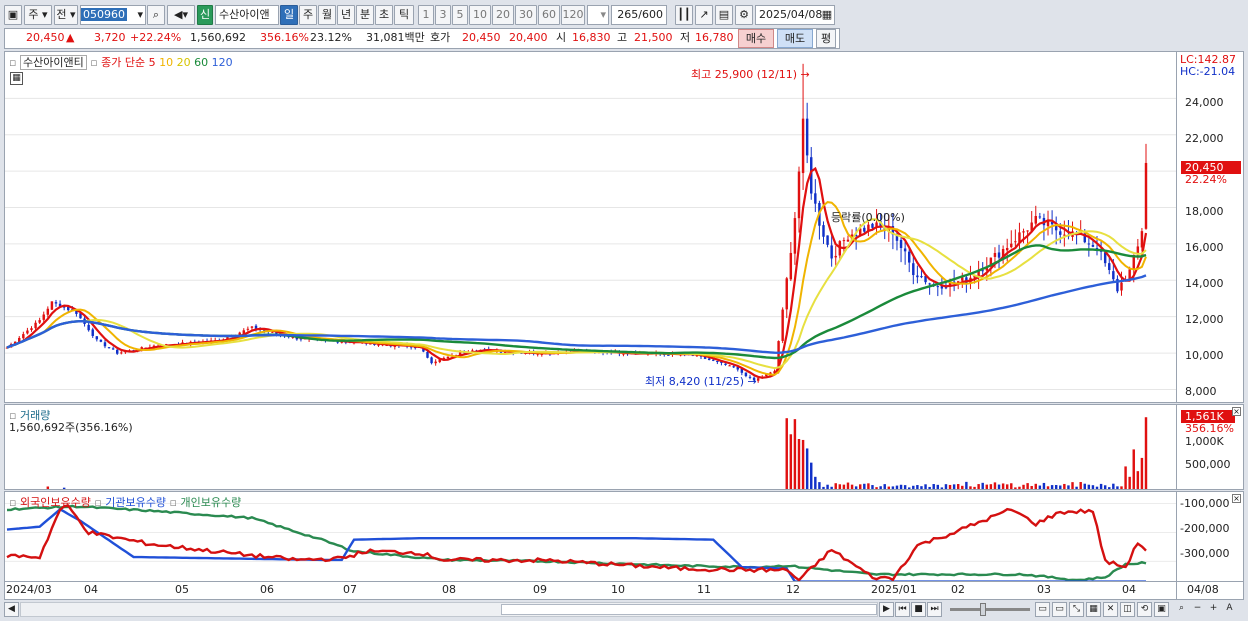 The height and width of the screenshot is (621, 1248). Describe the element at coordinates (886, 609) in the screenshot. I see `scroll-right-icon: ▶` at that location.